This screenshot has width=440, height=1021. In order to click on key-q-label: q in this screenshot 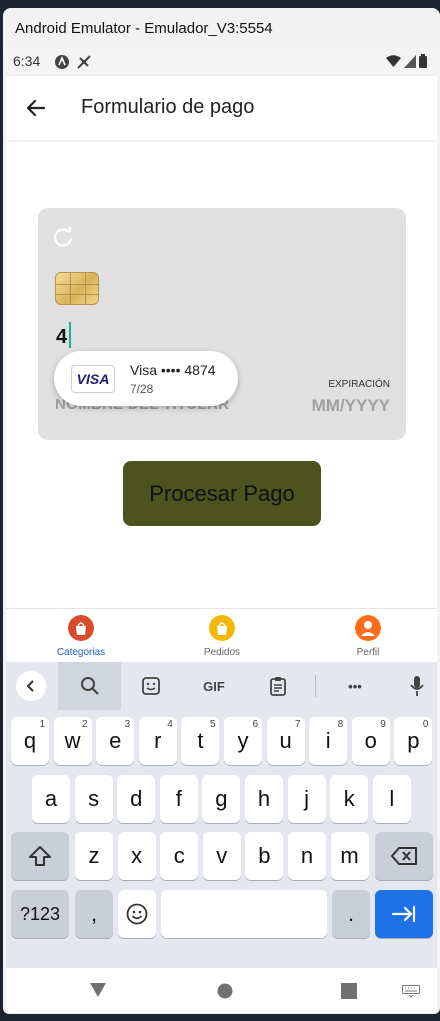, I will do `click(30, 740)`.